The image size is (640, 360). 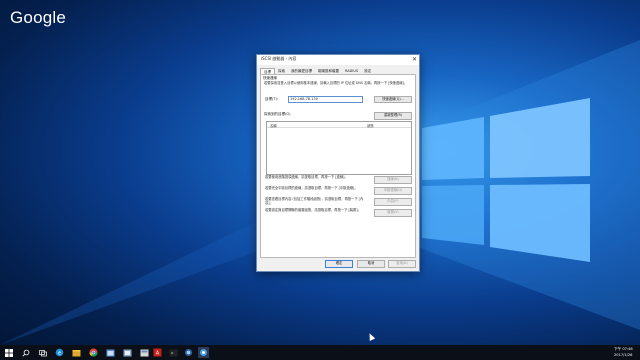 What do you see at coordinates (314, 201) in the screenshot?
I see `properties-description: 若要查看目標內容 (包括工作階段組態)，請選取目標，再按一下 [內容]。` at bounding box center [314, 201].